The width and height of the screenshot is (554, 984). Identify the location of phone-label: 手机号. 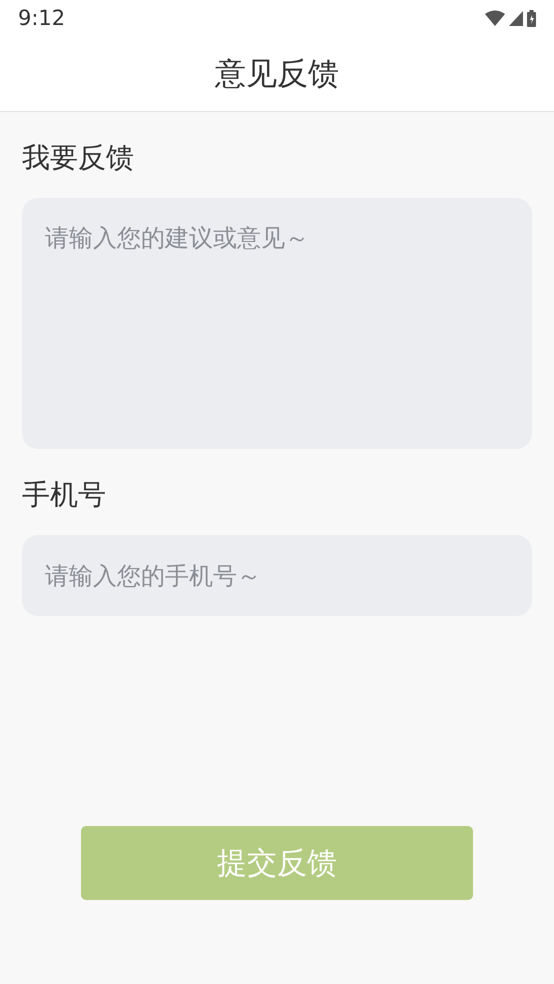
(64, 495).